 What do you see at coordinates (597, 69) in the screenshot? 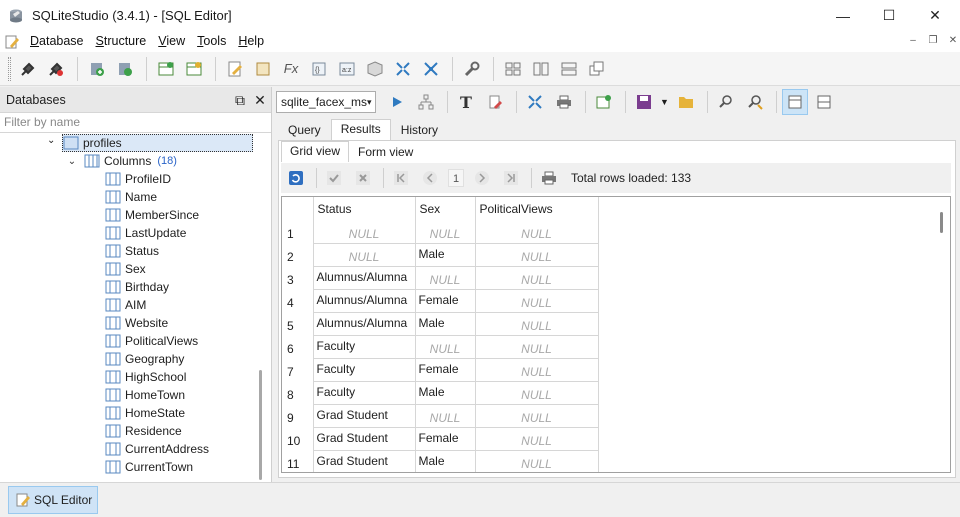
I see `cascade-layout-button` at bounding box center [597, 69].